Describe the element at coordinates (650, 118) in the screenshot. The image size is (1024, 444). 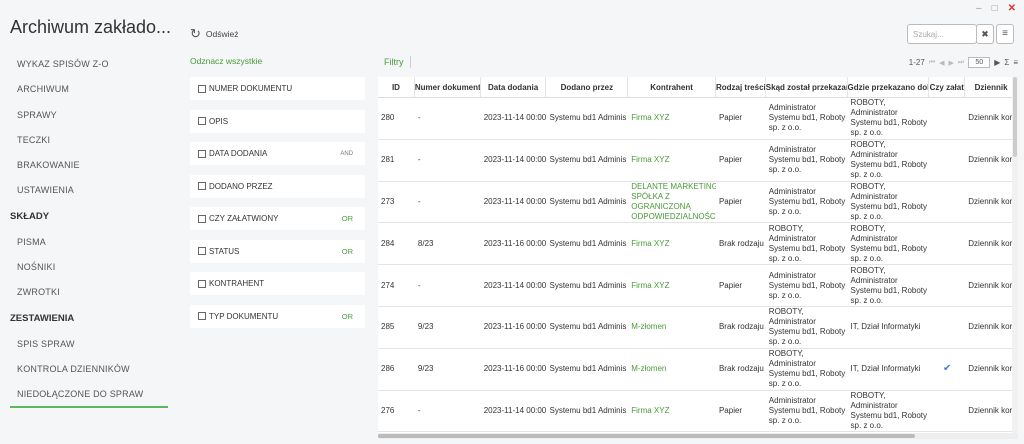
I see `table-cell: Firma XYZ` at that location.